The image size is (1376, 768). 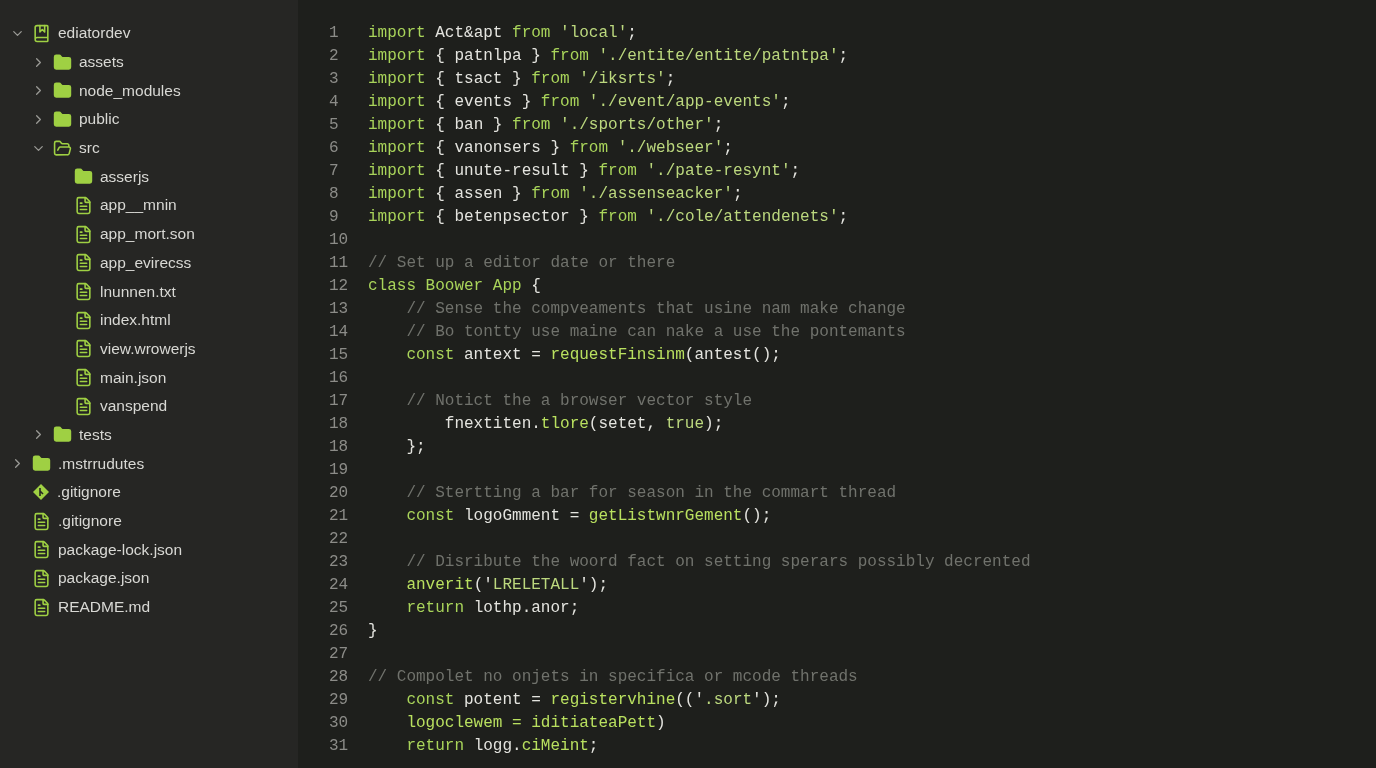 What do you see at coordinates (613, 677) in the screenshot?
I see `code-line: // Compolet no onjets in specifica or mcode threads` at bounding box center [613, 677].